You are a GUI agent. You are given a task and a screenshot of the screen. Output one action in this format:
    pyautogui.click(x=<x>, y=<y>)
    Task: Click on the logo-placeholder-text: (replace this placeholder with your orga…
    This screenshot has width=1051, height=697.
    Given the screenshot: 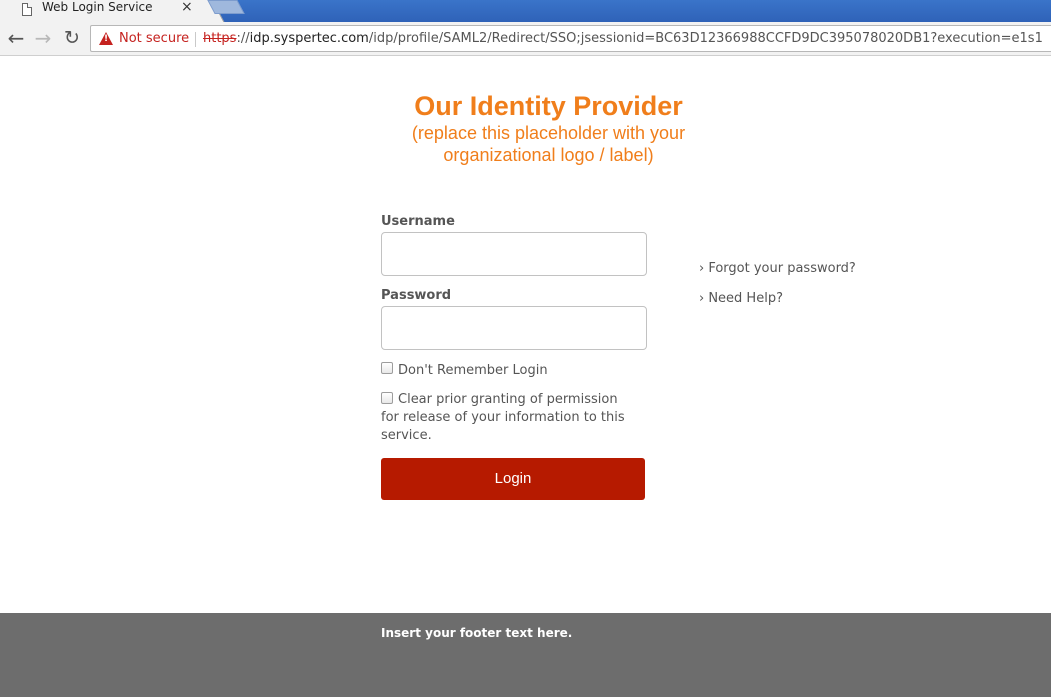 What is the action you would take?
    pyautogui.click(x=525, y=144)
    